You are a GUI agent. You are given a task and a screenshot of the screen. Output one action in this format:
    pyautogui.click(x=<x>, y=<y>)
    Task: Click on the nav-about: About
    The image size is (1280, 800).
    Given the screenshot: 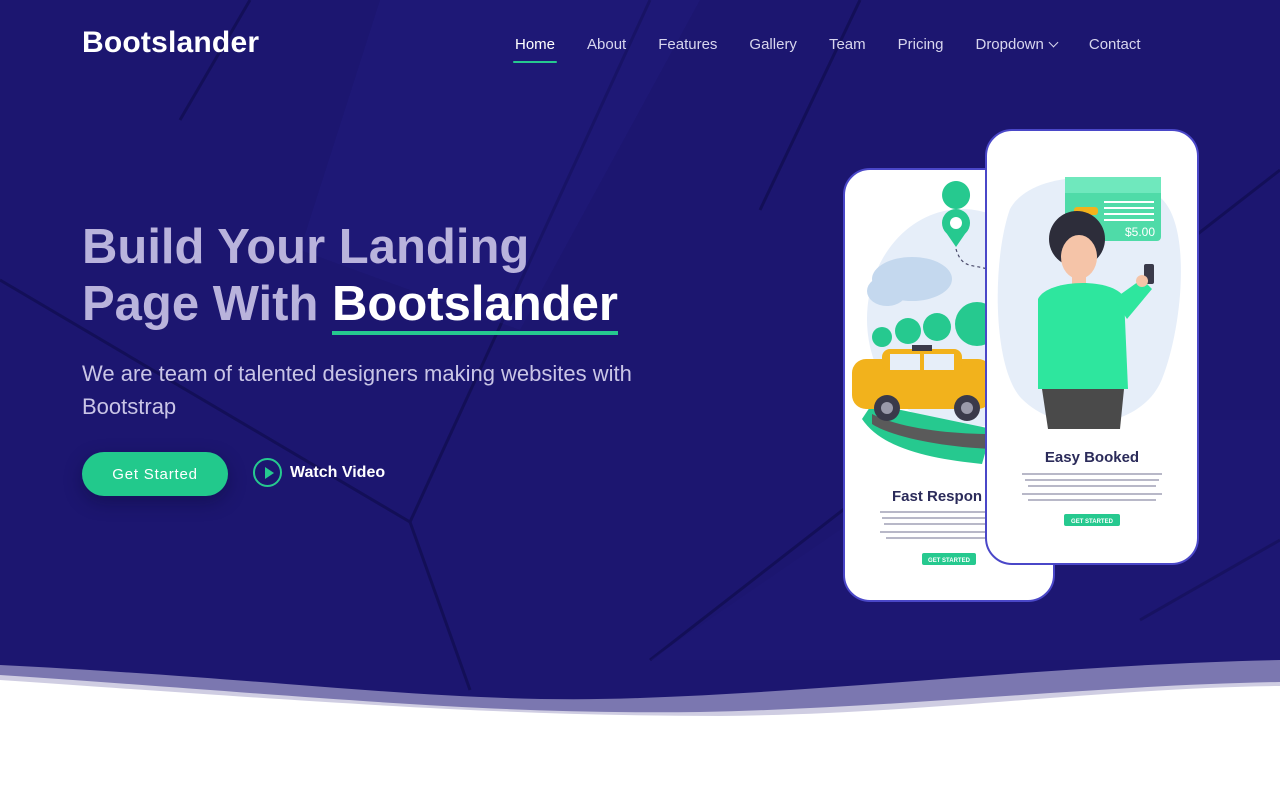 What is the action you would take?
    pyautogui.click(x=606, y=44)
    